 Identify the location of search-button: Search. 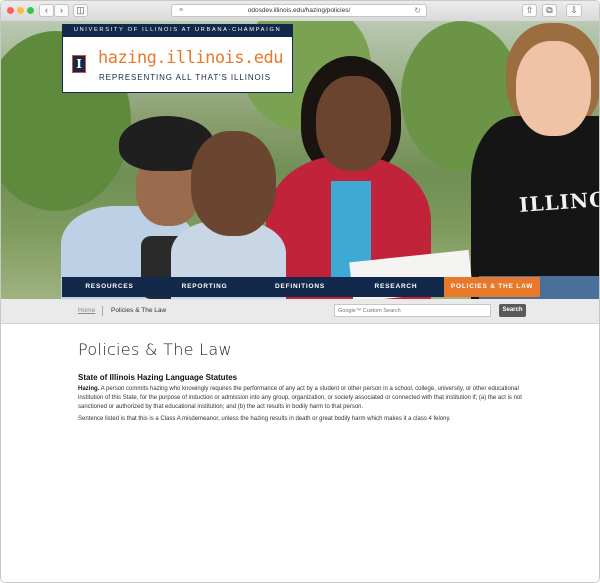
(512, 310).